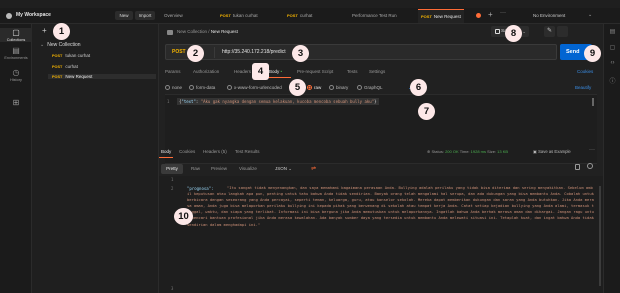 Image resolution: width=620 pixels, height=293 pixels. What do you see at coordinates (183, 216) in the screenshot?
I see `annotation-marker-10: 10` at bounding box center [183, 216].